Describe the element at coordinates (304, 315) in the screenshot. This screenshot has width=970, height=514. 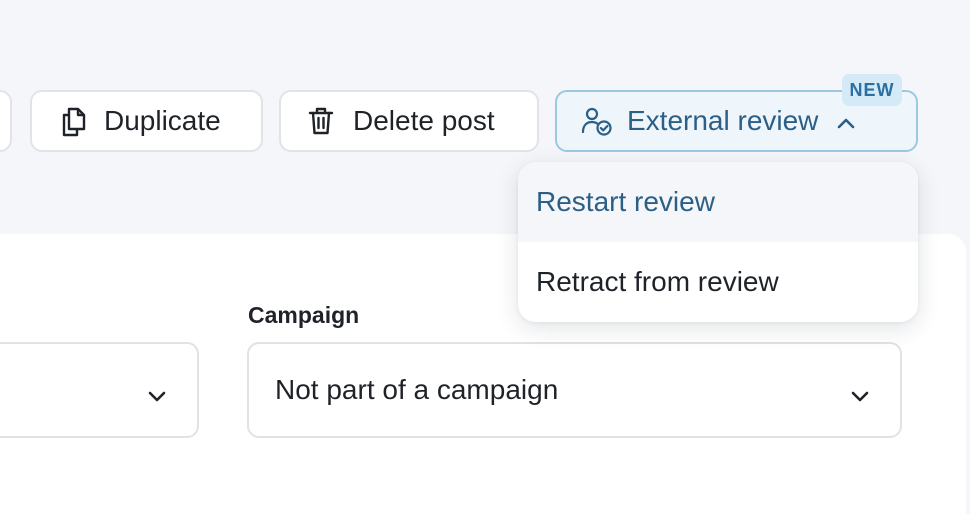
I see `campaign-label: Campaign` at that location.